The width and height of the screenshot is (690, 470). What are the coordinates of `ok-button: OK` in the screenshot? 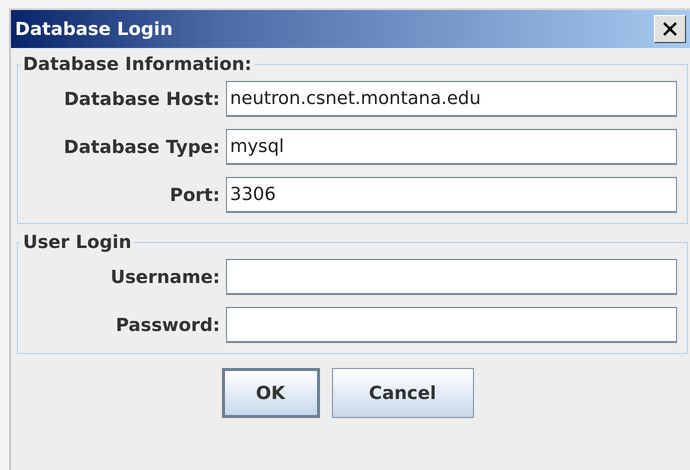 It's located at (271, 393).